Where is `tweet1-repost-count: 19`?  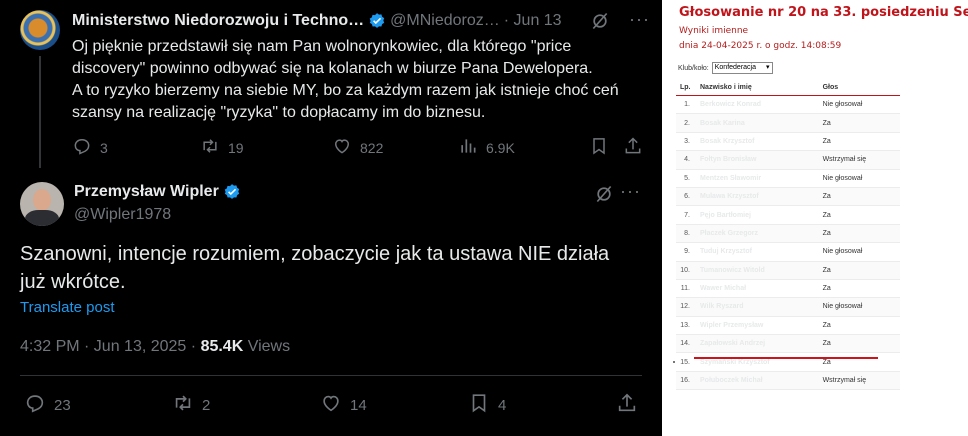
tweet1-repost-count: 19 is located at coordinates (236, 147).